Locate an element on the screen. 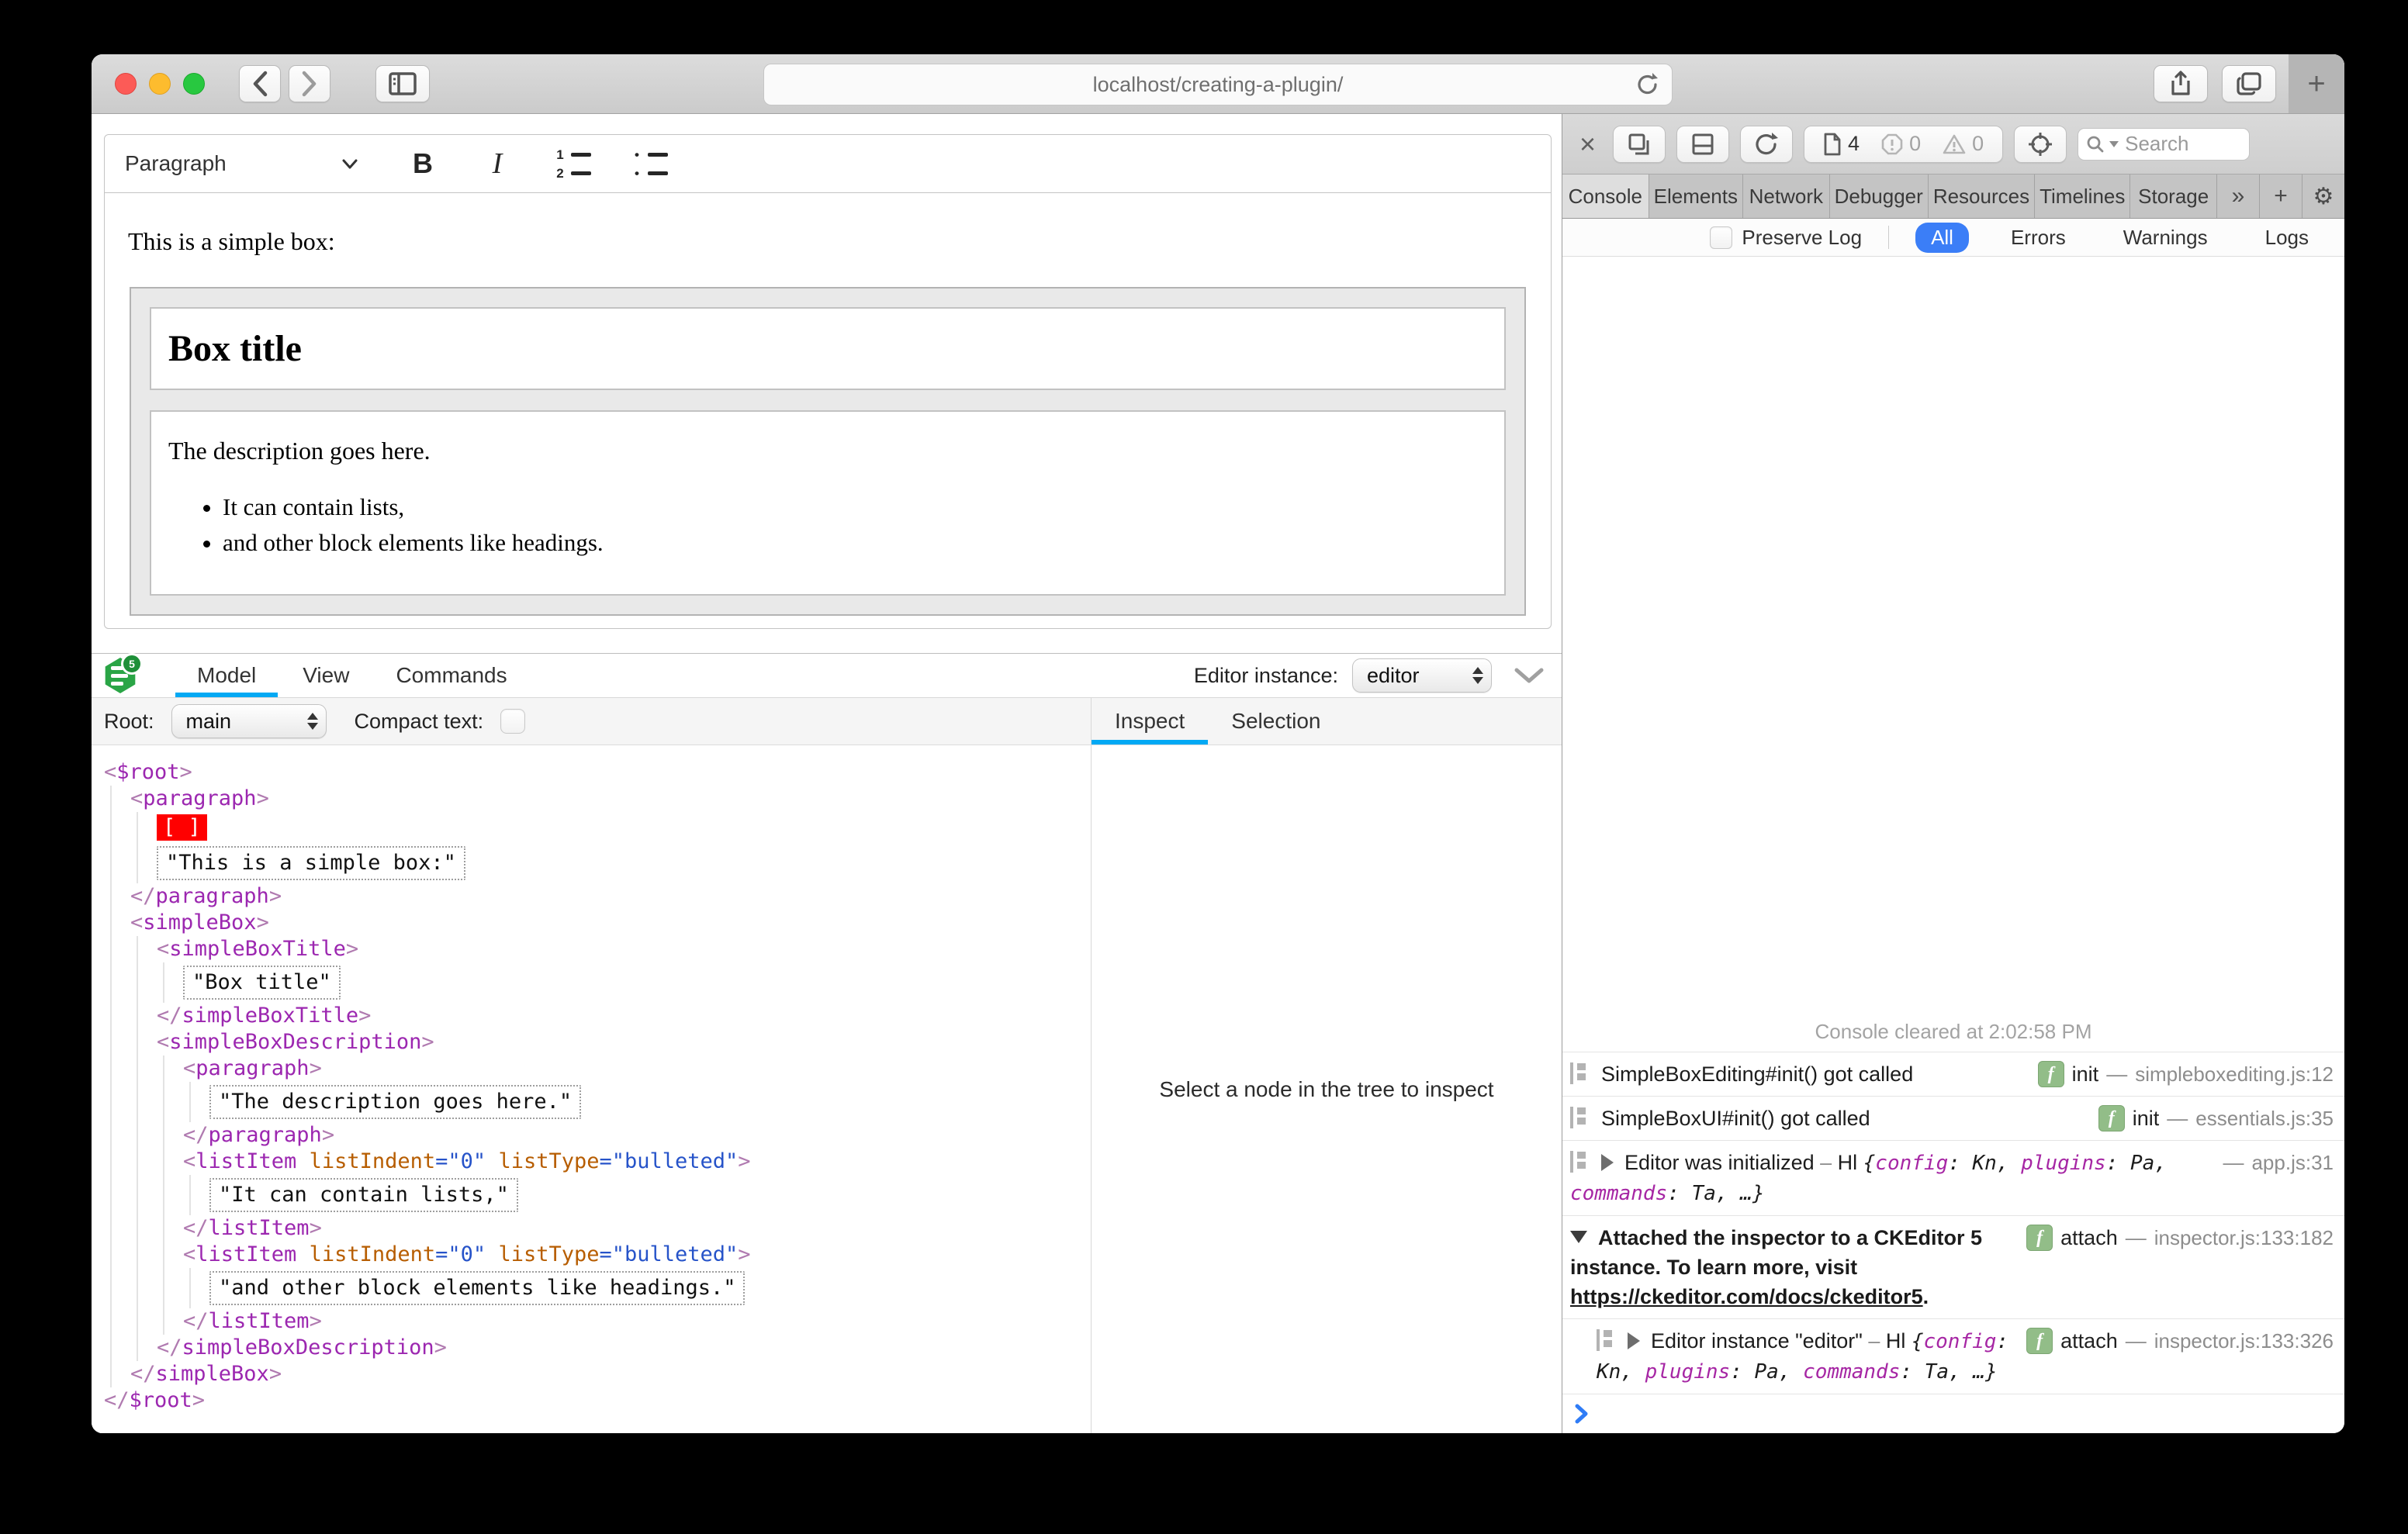 The height and width of the screenshot is (1534, 2408). editor-instance-select: editor is located at coordinates (1422, 675).